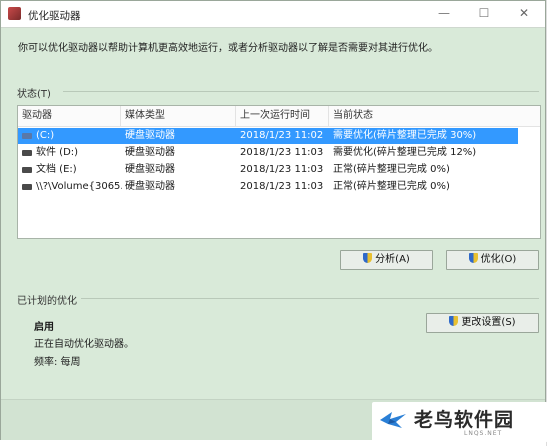 This screenshot has height=446, width=554. Describe the element at coordinates (484, 13) in the screenshot. I see `maximize-button: ☐` at that location.